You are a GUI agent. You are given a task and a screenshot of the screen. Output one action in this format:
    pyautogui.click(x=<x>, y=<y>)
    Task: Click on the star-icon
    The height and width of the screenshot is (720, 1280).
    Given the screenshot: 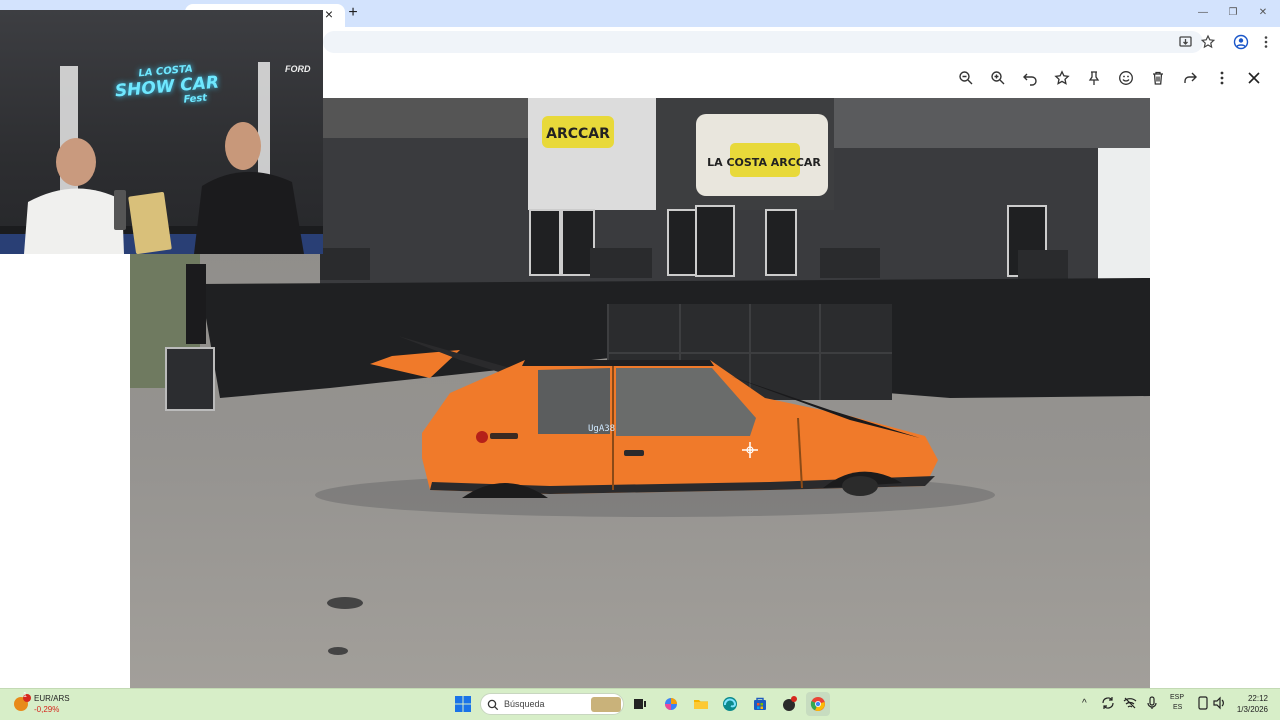 What is the action you would take?
    pyautogui.click(x=1208, y=42)
    